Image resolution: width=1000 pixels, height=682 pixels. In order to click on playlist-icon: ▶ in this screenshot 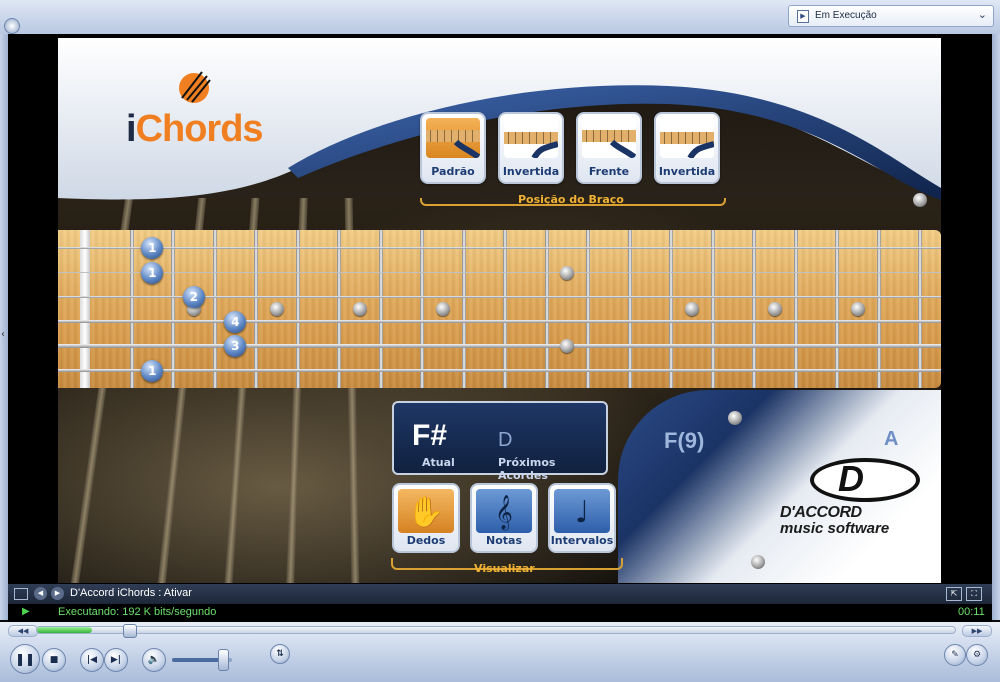, I will do `click(803, 16)`.